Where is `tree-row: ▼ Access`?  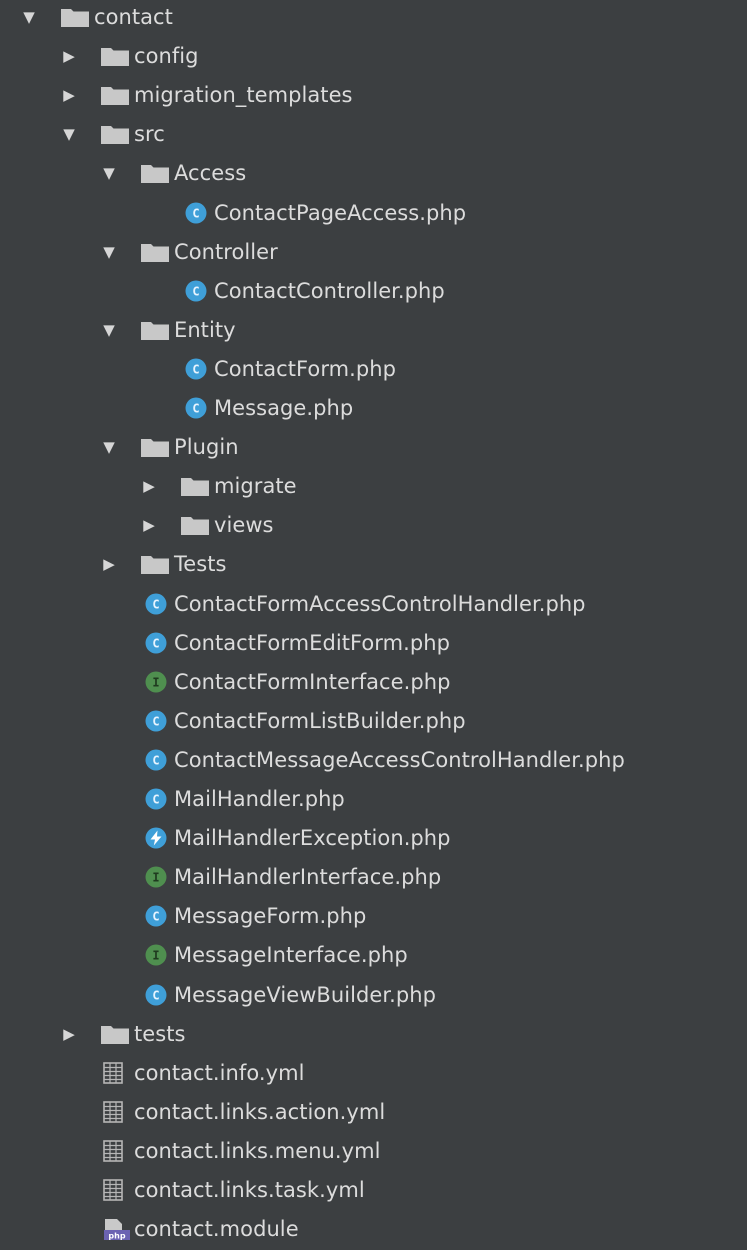
tree-row: ▼ Access is located at coordinates (373, 173).